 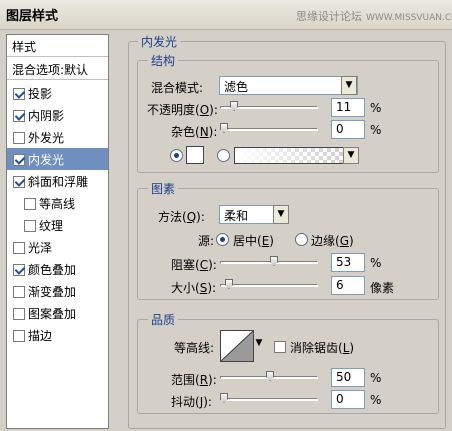 I want to click on range-label: 范围(R):, so click(x=194, y=380).